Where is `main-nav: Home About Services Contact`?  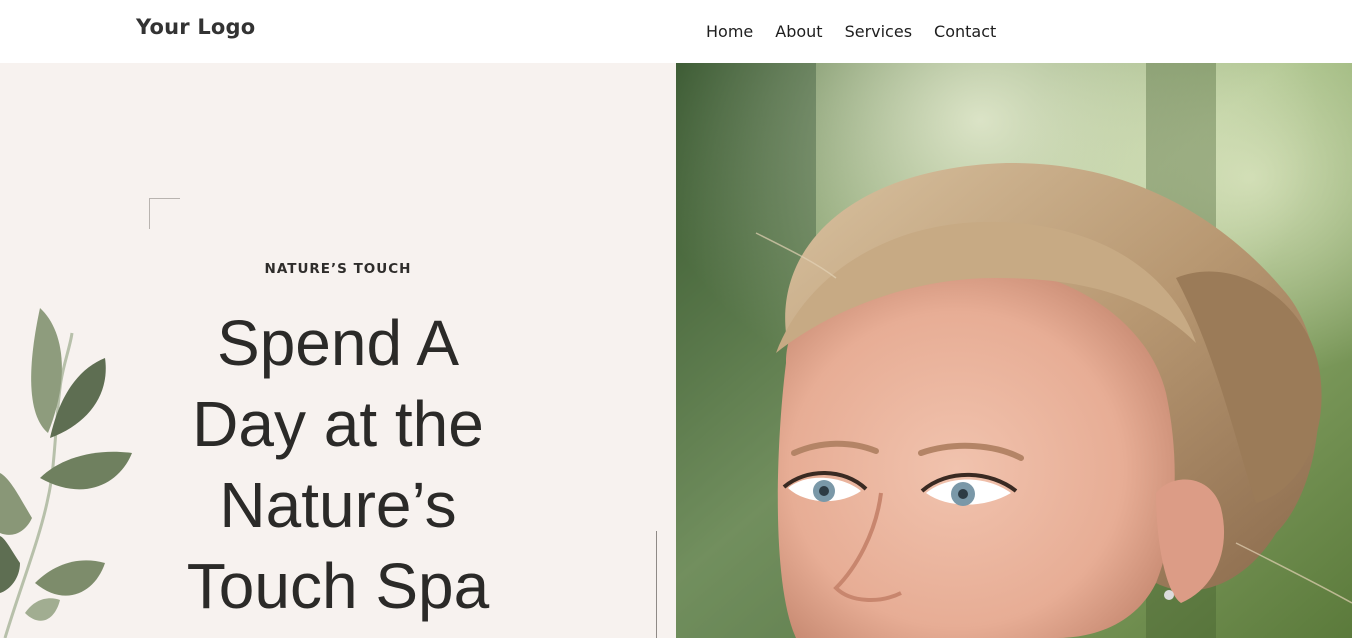
main-nav: Home About Services Contact is located at coordinates (851, 31).